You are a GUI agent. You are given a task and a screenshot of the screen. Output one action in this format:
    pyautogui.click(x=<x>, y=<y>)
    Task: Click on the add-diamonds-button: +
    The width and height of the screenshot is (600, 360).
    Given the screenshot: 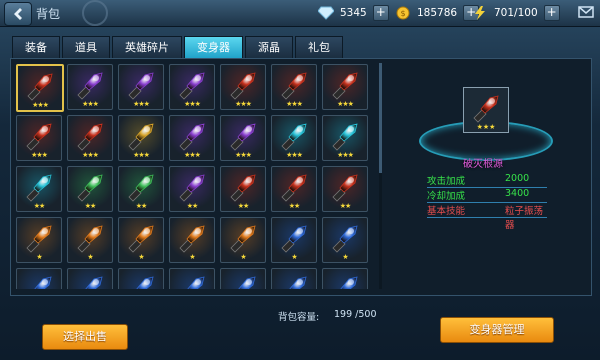 What is the action you would take?
    pyautogui.click(x=380, y=13)
    